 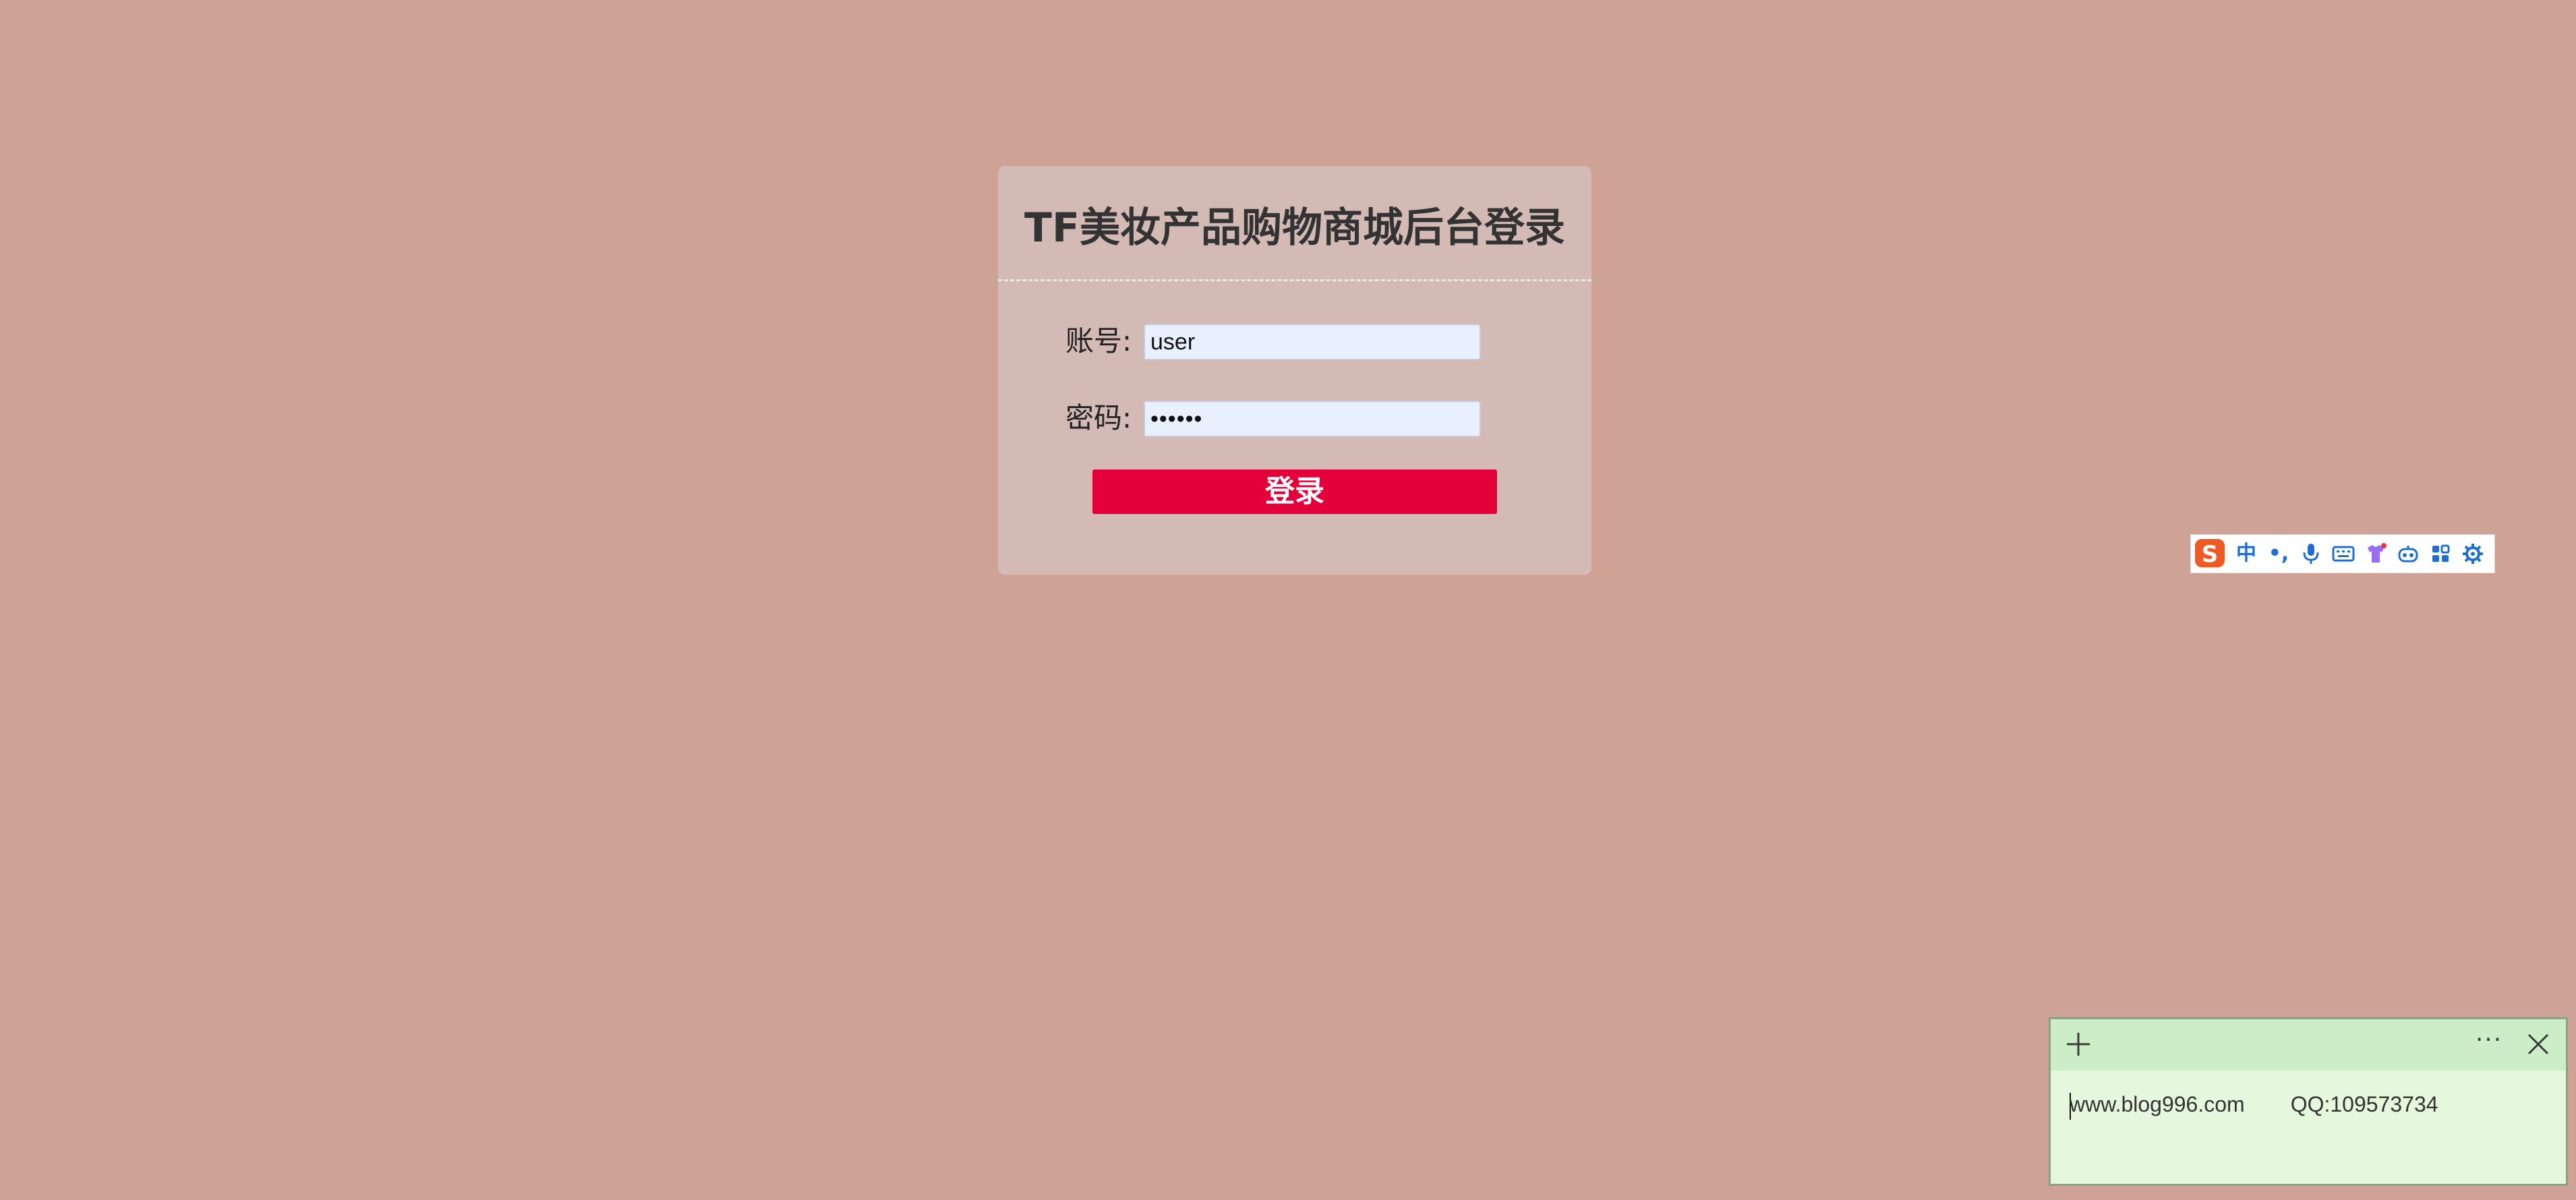 What do you see at coordinates (2538, 1044) in the screenshot?
I see `close-icon` at bounding box center [2538, 1044].